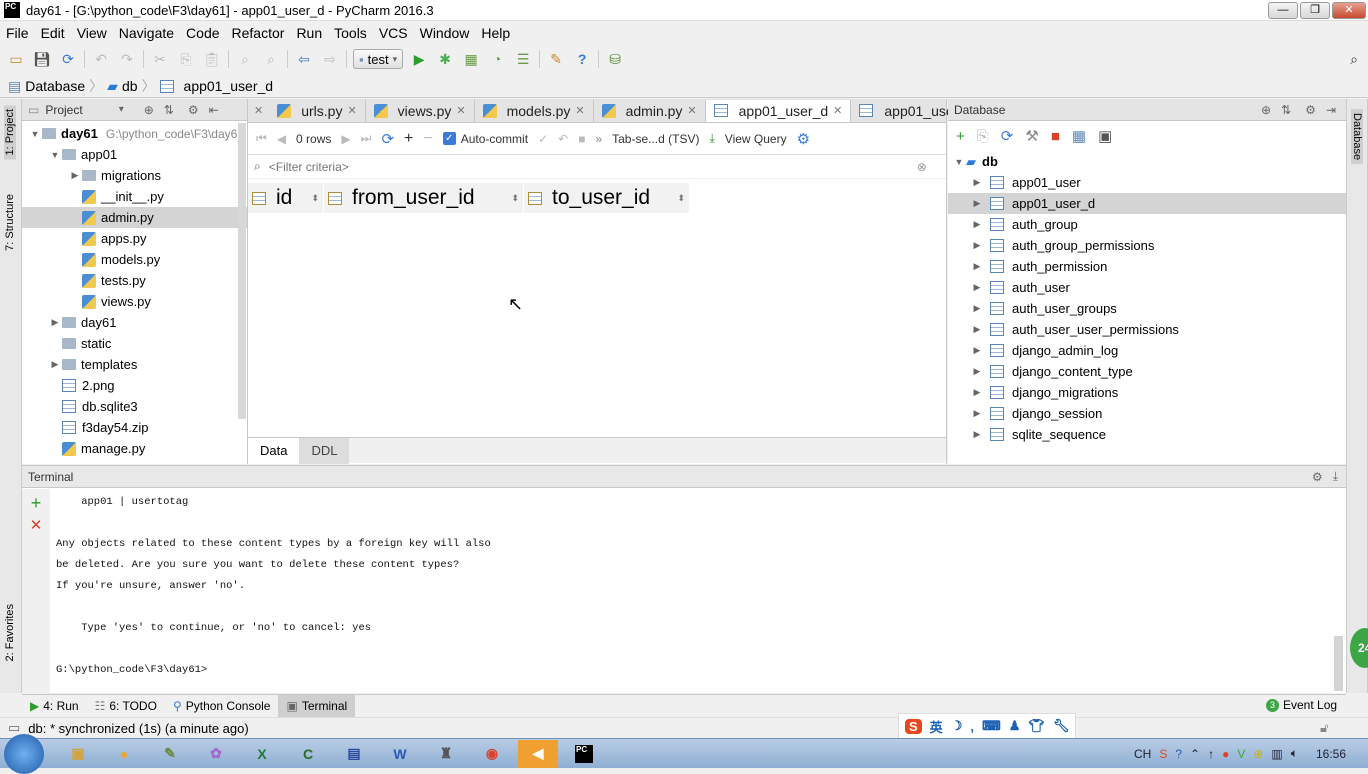 Image resolution: width=1368 pixels, height=774 pixels. I want to click on tree-item: tests.py, so click(134, 280).